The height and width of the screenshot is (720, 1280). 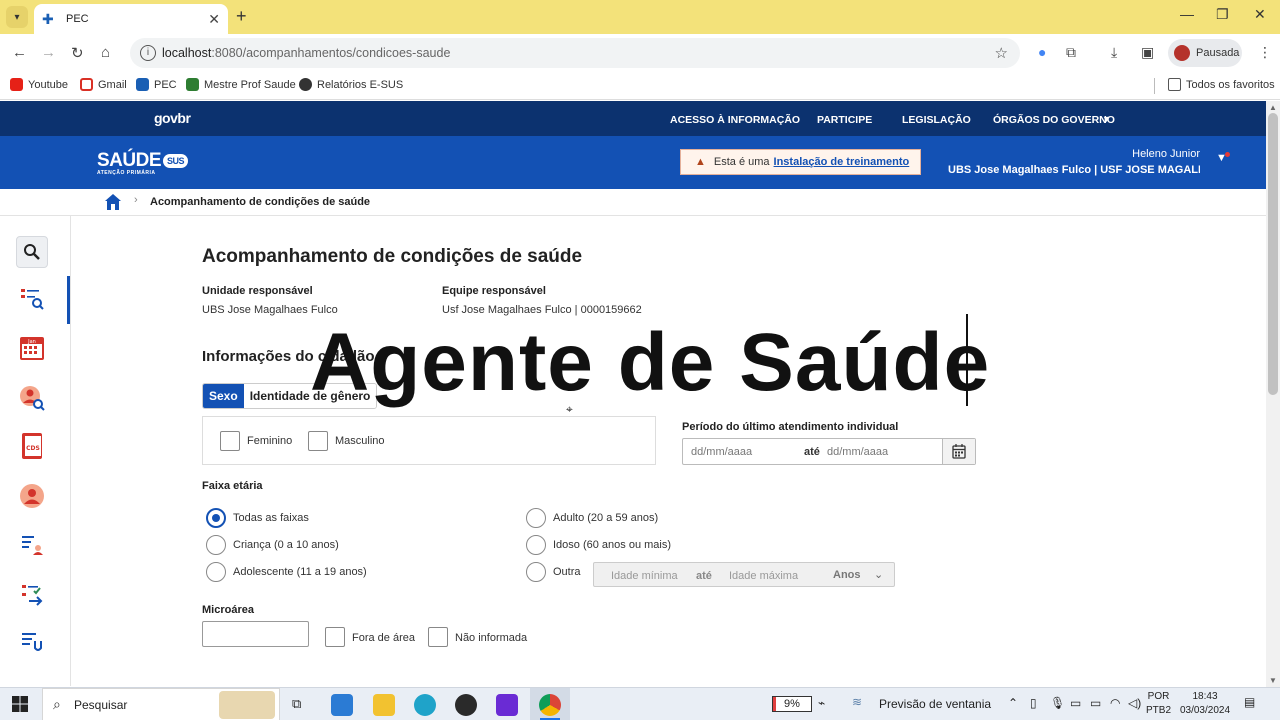 What do you see at coordinates (842, 162) in the screenshot?
I see `training-link: Instalação de treinamento` at bounding box center [842, 162].